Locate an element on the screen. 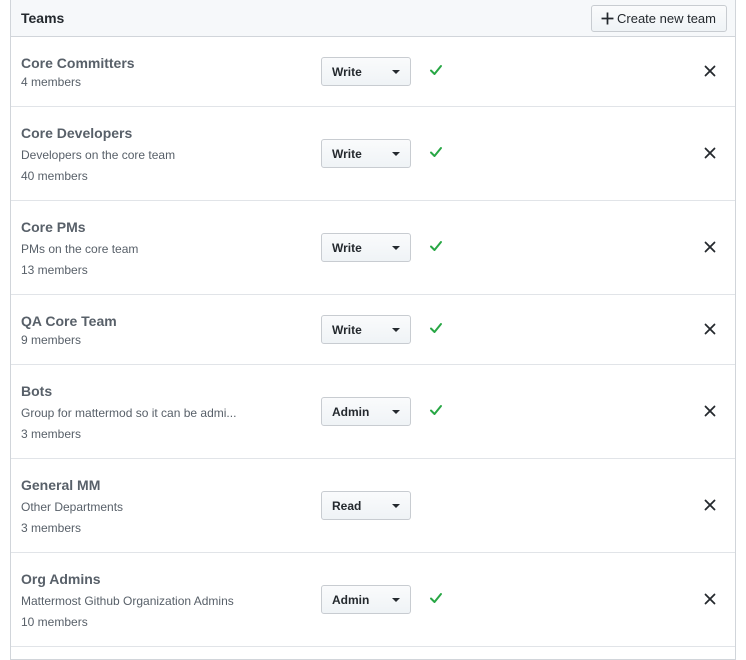  team-info: Core Committers 4 members is located at coordinates (141, 72).